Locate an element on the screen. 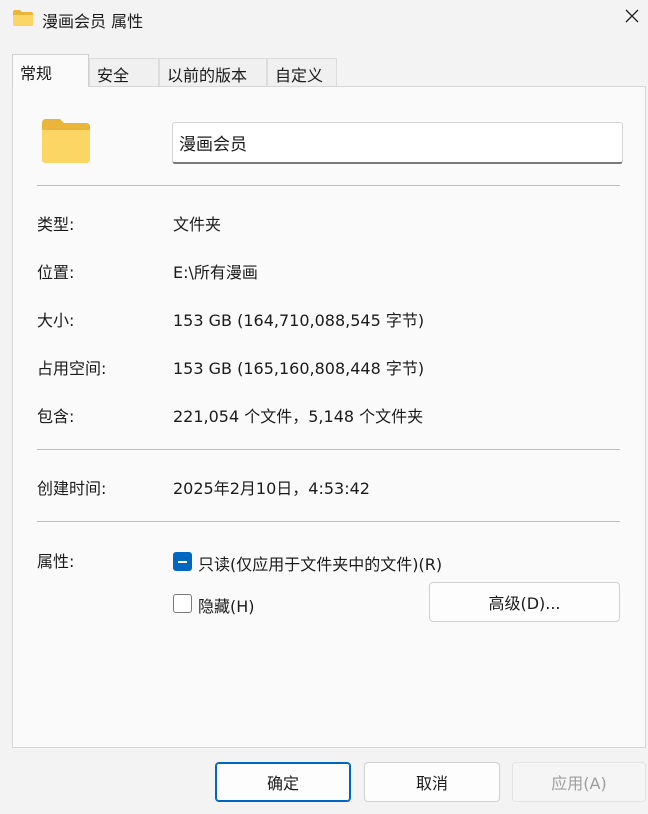 Image resolution: width=648 pixels, height=814 pixels. hidden-checkbox-label: 隐藏(H) is located at coordinates (226, 605).